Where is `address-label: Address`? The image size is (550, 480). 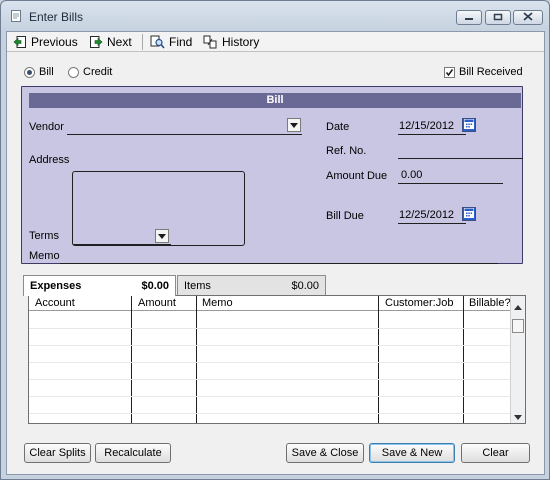
address-label: Address is located at coordinates (49, 160).